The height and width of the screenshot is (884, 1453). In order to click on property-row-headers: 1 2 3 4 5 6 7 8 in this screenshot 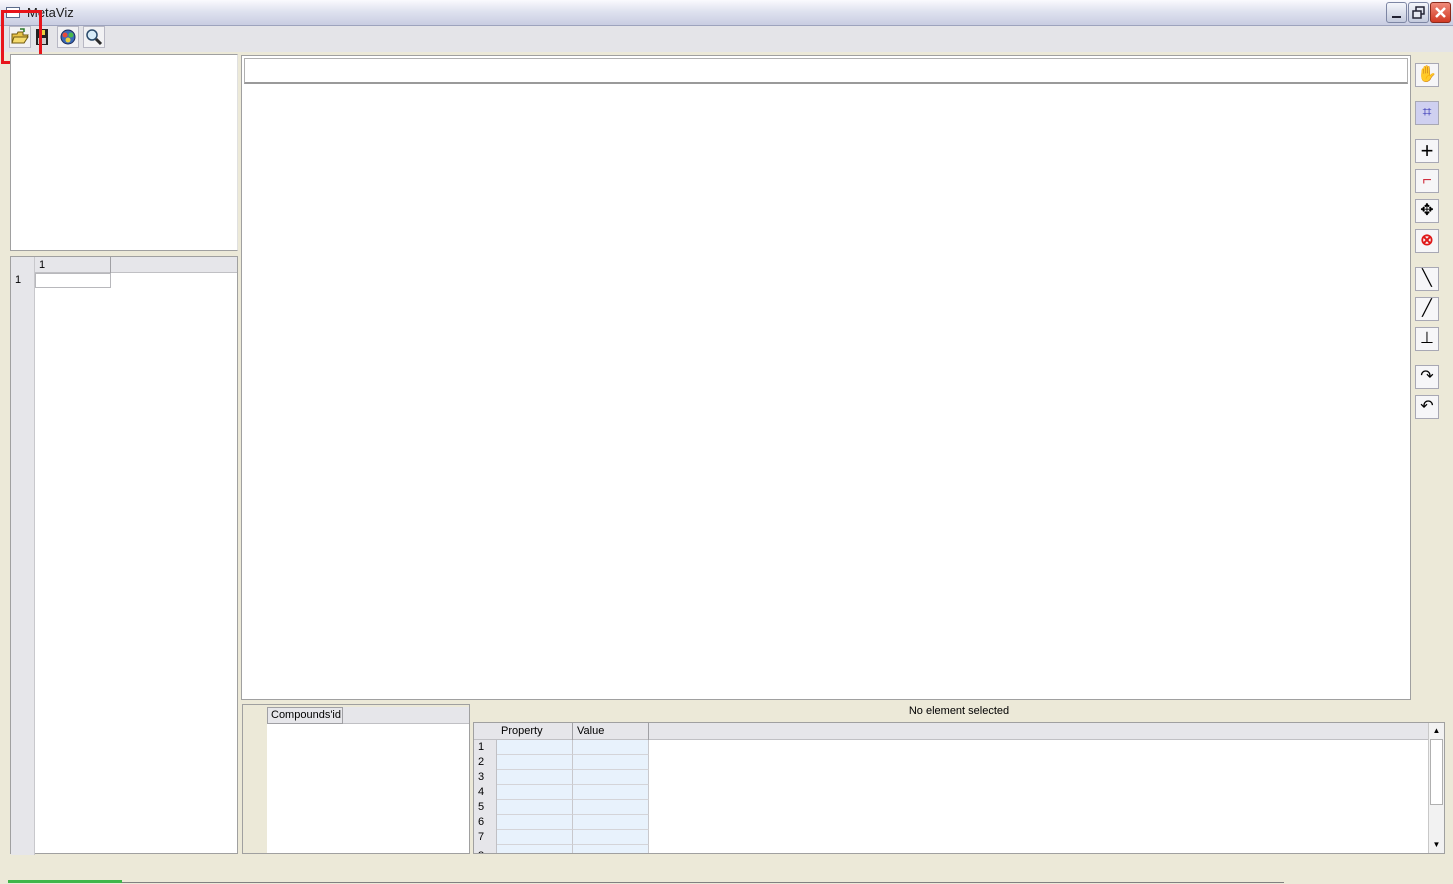, I will do `click(485, 796)`.